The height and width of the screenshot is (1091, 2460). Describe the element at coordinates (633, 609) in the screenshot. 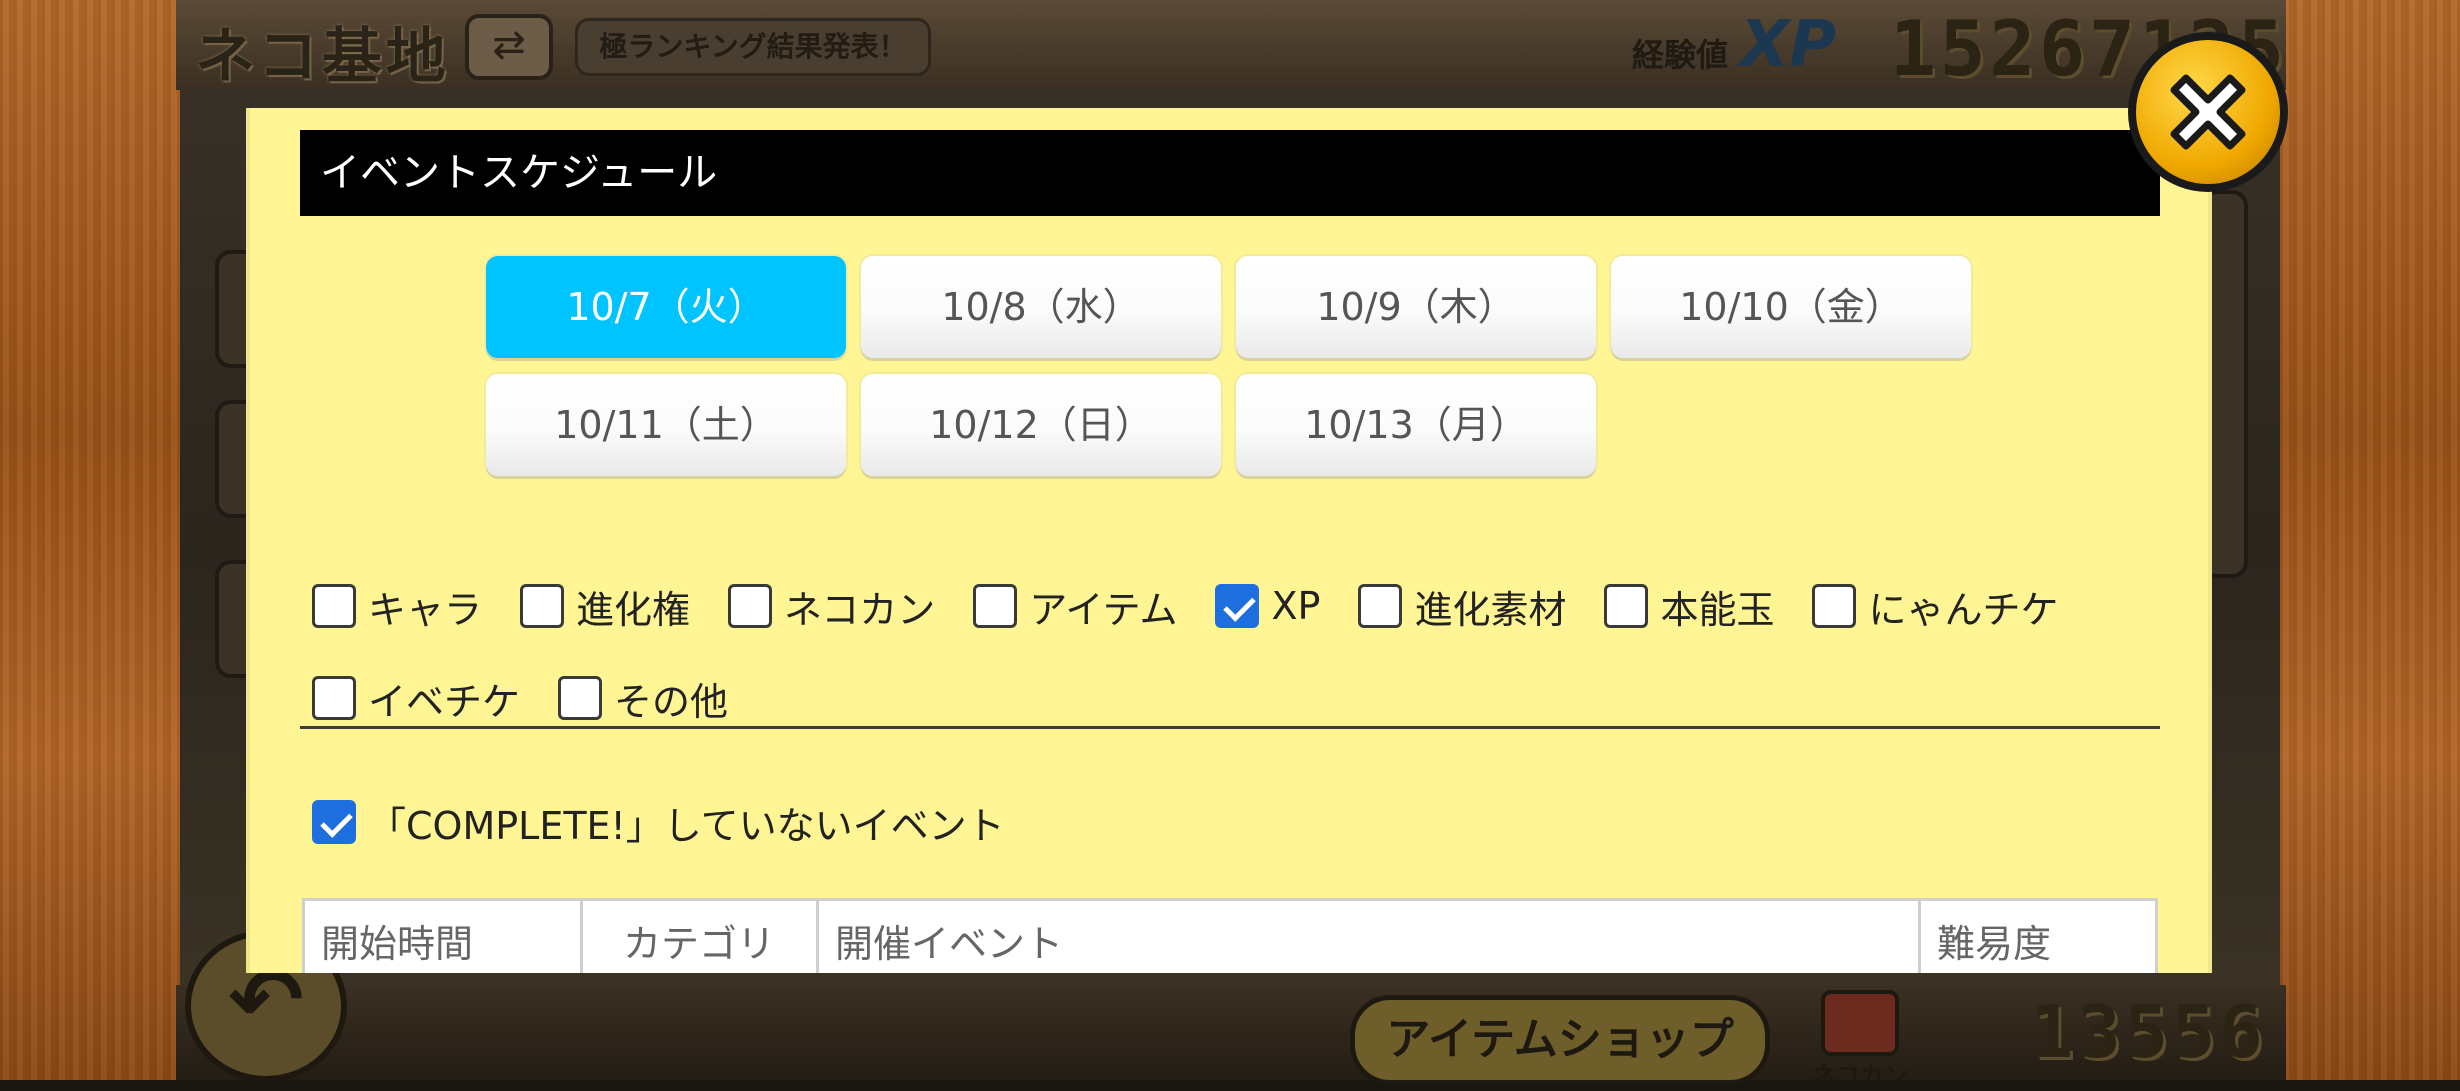

I see `filter-label: 進化権` at that location.